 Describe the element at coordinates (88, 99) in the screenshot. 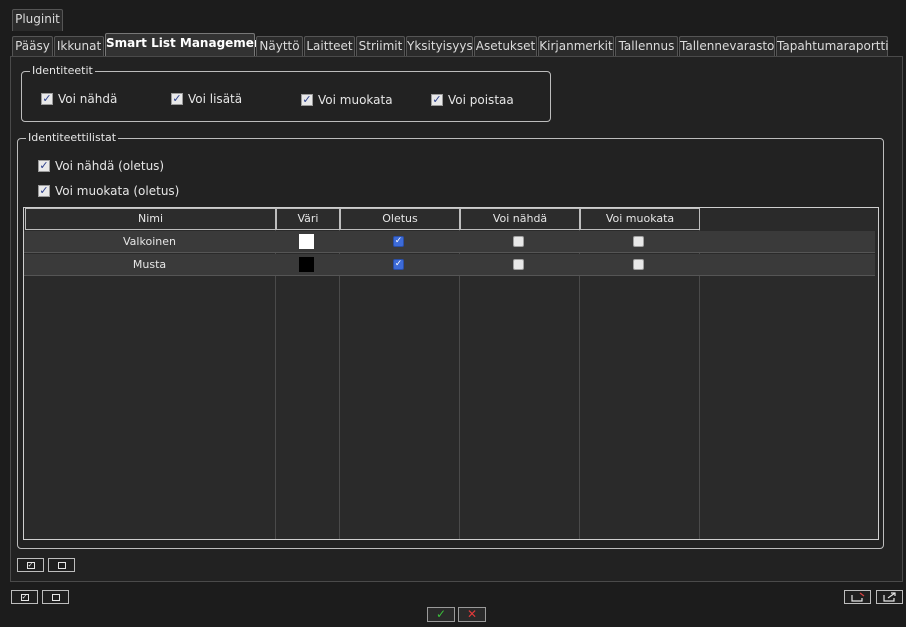

I see `checkbox-label: Voi nähdä` at that location.